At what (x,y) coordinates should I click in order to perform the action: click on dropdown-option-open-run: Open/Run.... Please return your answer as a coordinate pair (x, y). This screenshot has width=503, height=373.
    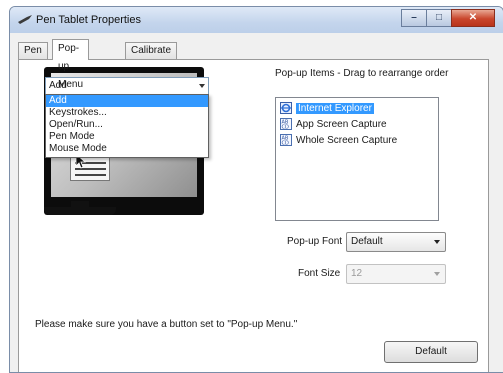
    Looking at the image, I should click on (127, 125).